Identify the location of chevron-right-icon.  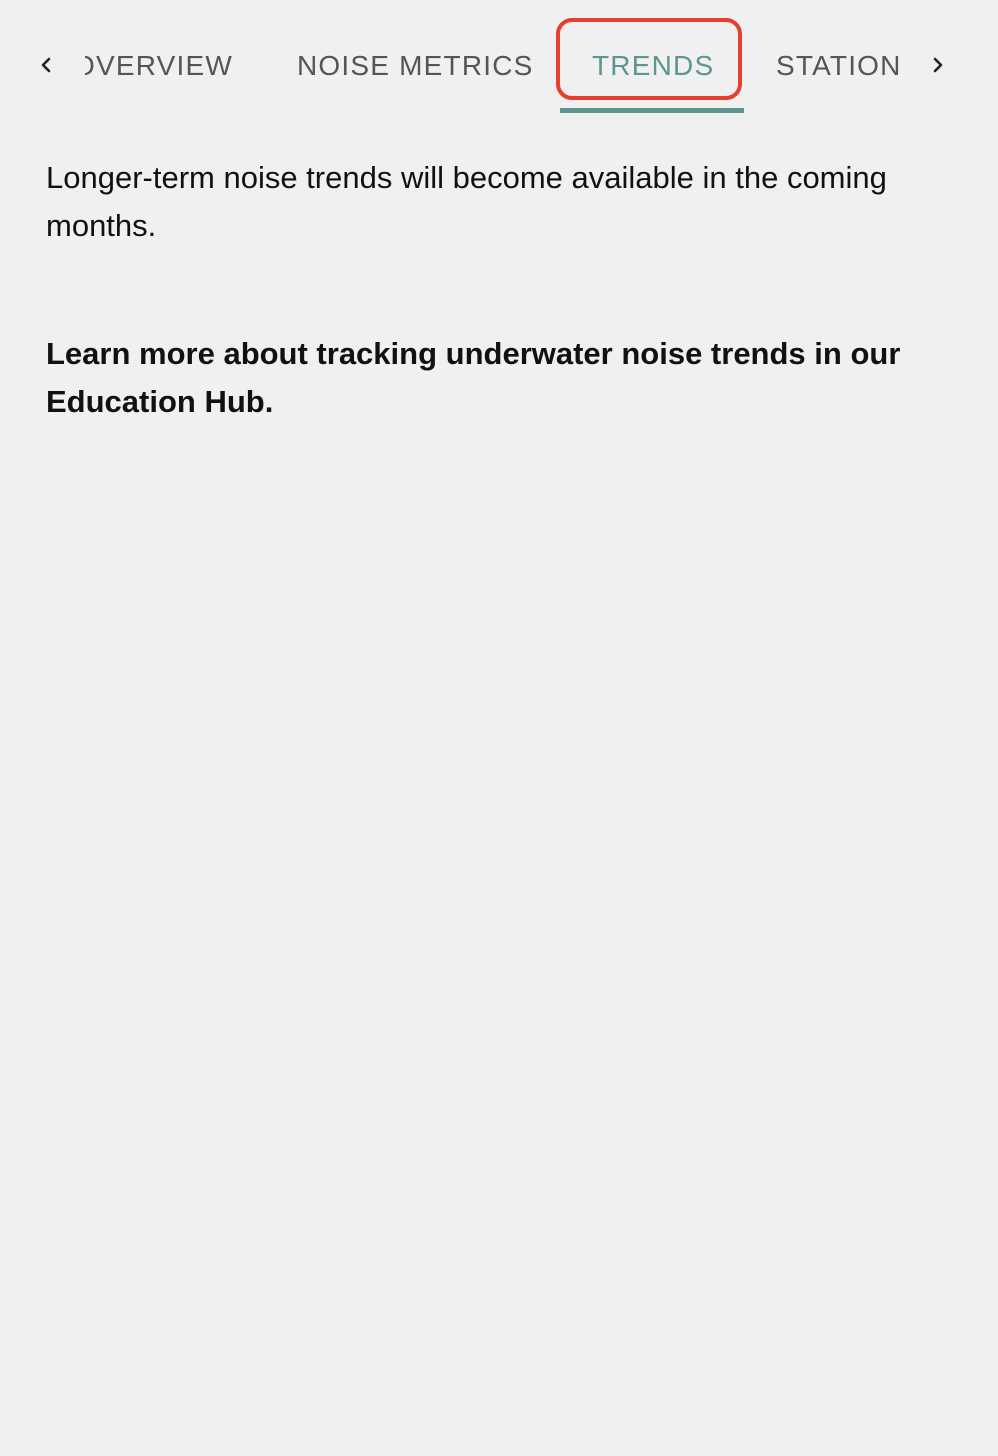
(938, 65).